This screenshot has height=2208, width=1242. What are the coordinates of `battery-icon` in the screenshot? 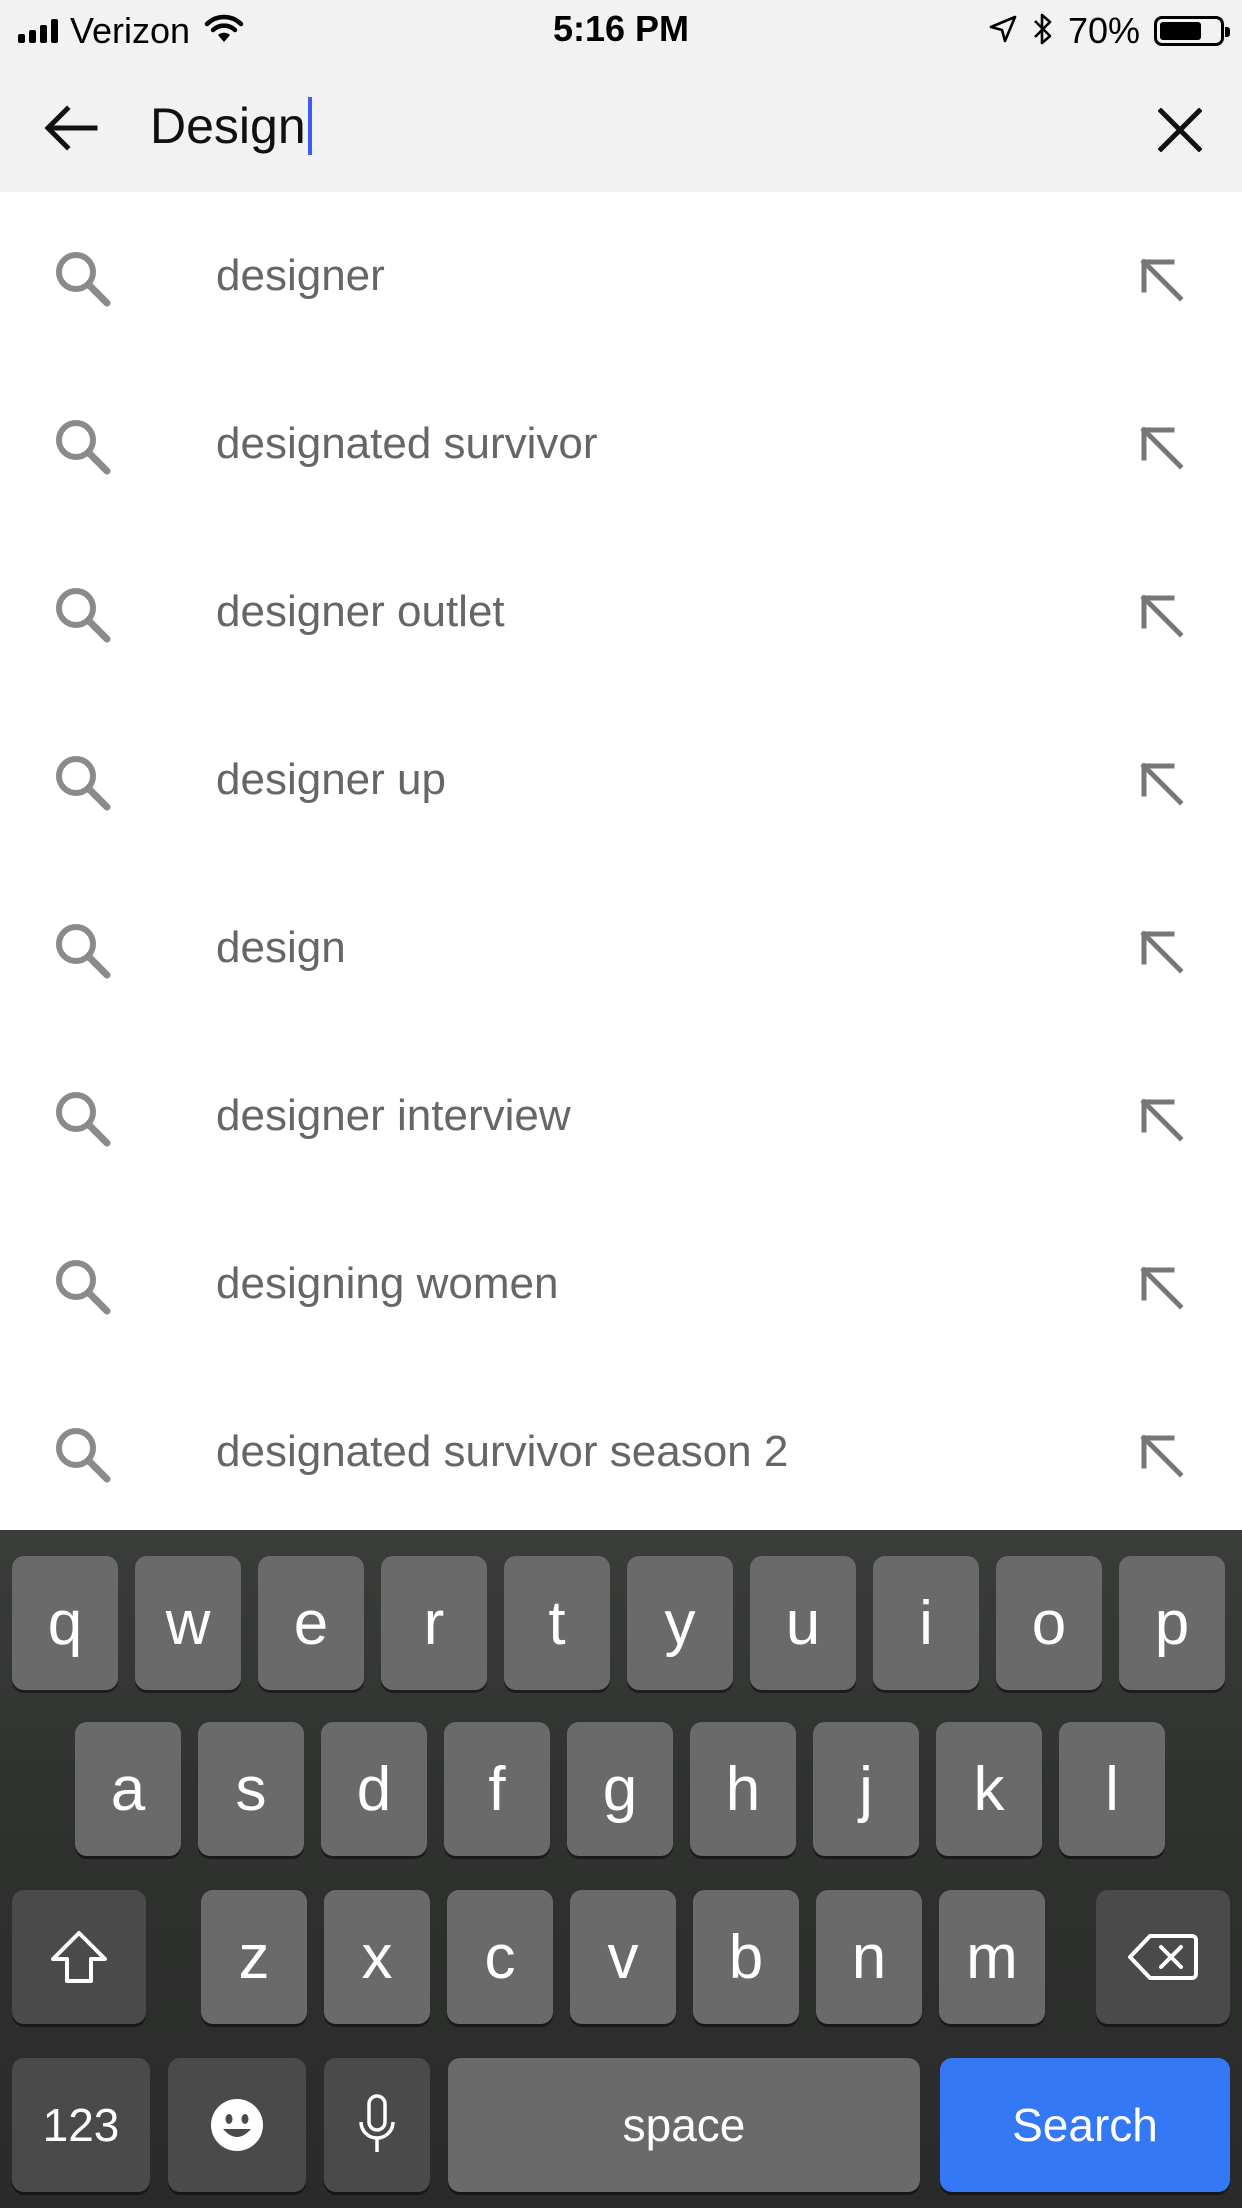 It's located at (1192, 31).